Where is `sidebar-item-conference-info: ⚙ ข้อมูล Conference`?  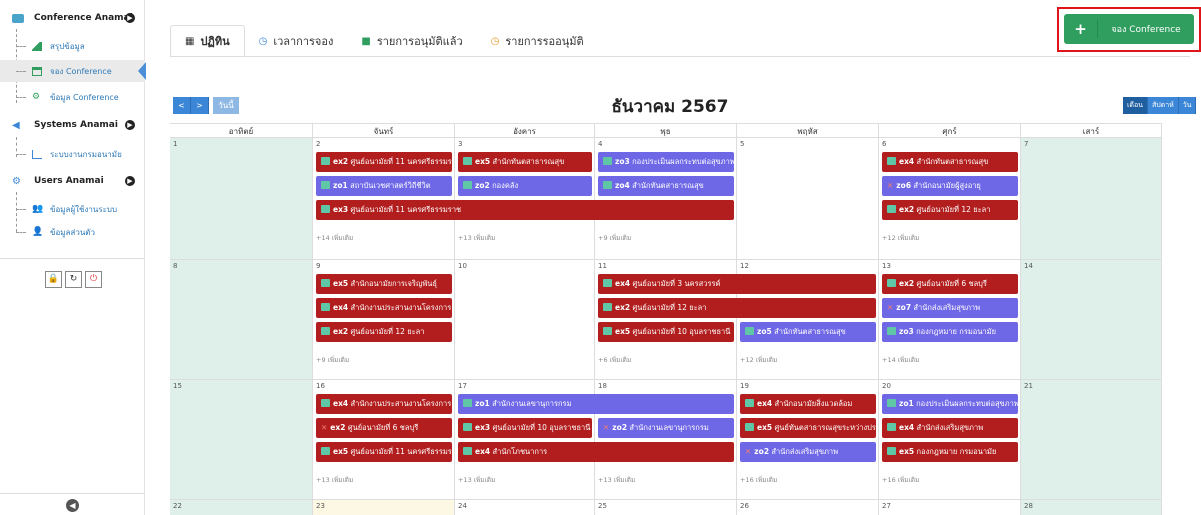
sidebar-item-conference-info: ⚙ ข้อมูล Conference is located at coordinates (72, 97).